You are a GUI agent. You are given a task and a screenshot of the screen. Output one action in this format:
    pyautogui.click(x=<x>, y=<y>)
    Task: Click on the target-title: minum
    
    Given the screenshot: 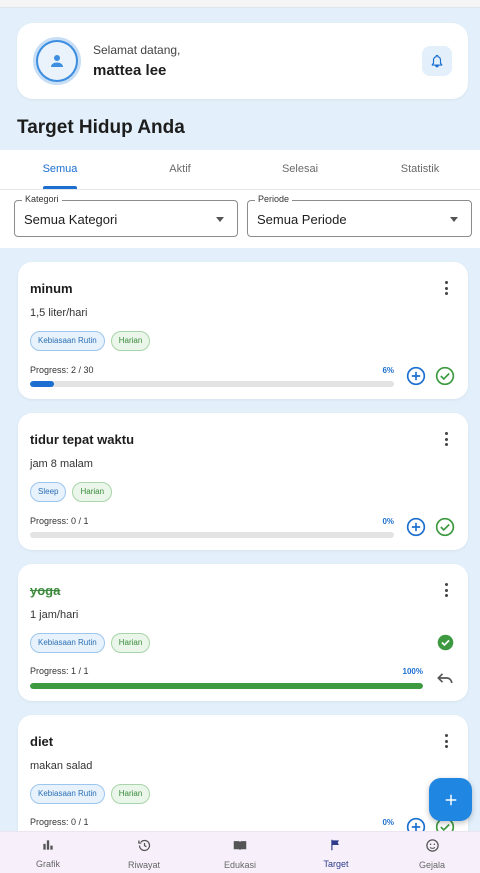 What is the action you would take?
    pyautogui.click(x=51, y=288)
    